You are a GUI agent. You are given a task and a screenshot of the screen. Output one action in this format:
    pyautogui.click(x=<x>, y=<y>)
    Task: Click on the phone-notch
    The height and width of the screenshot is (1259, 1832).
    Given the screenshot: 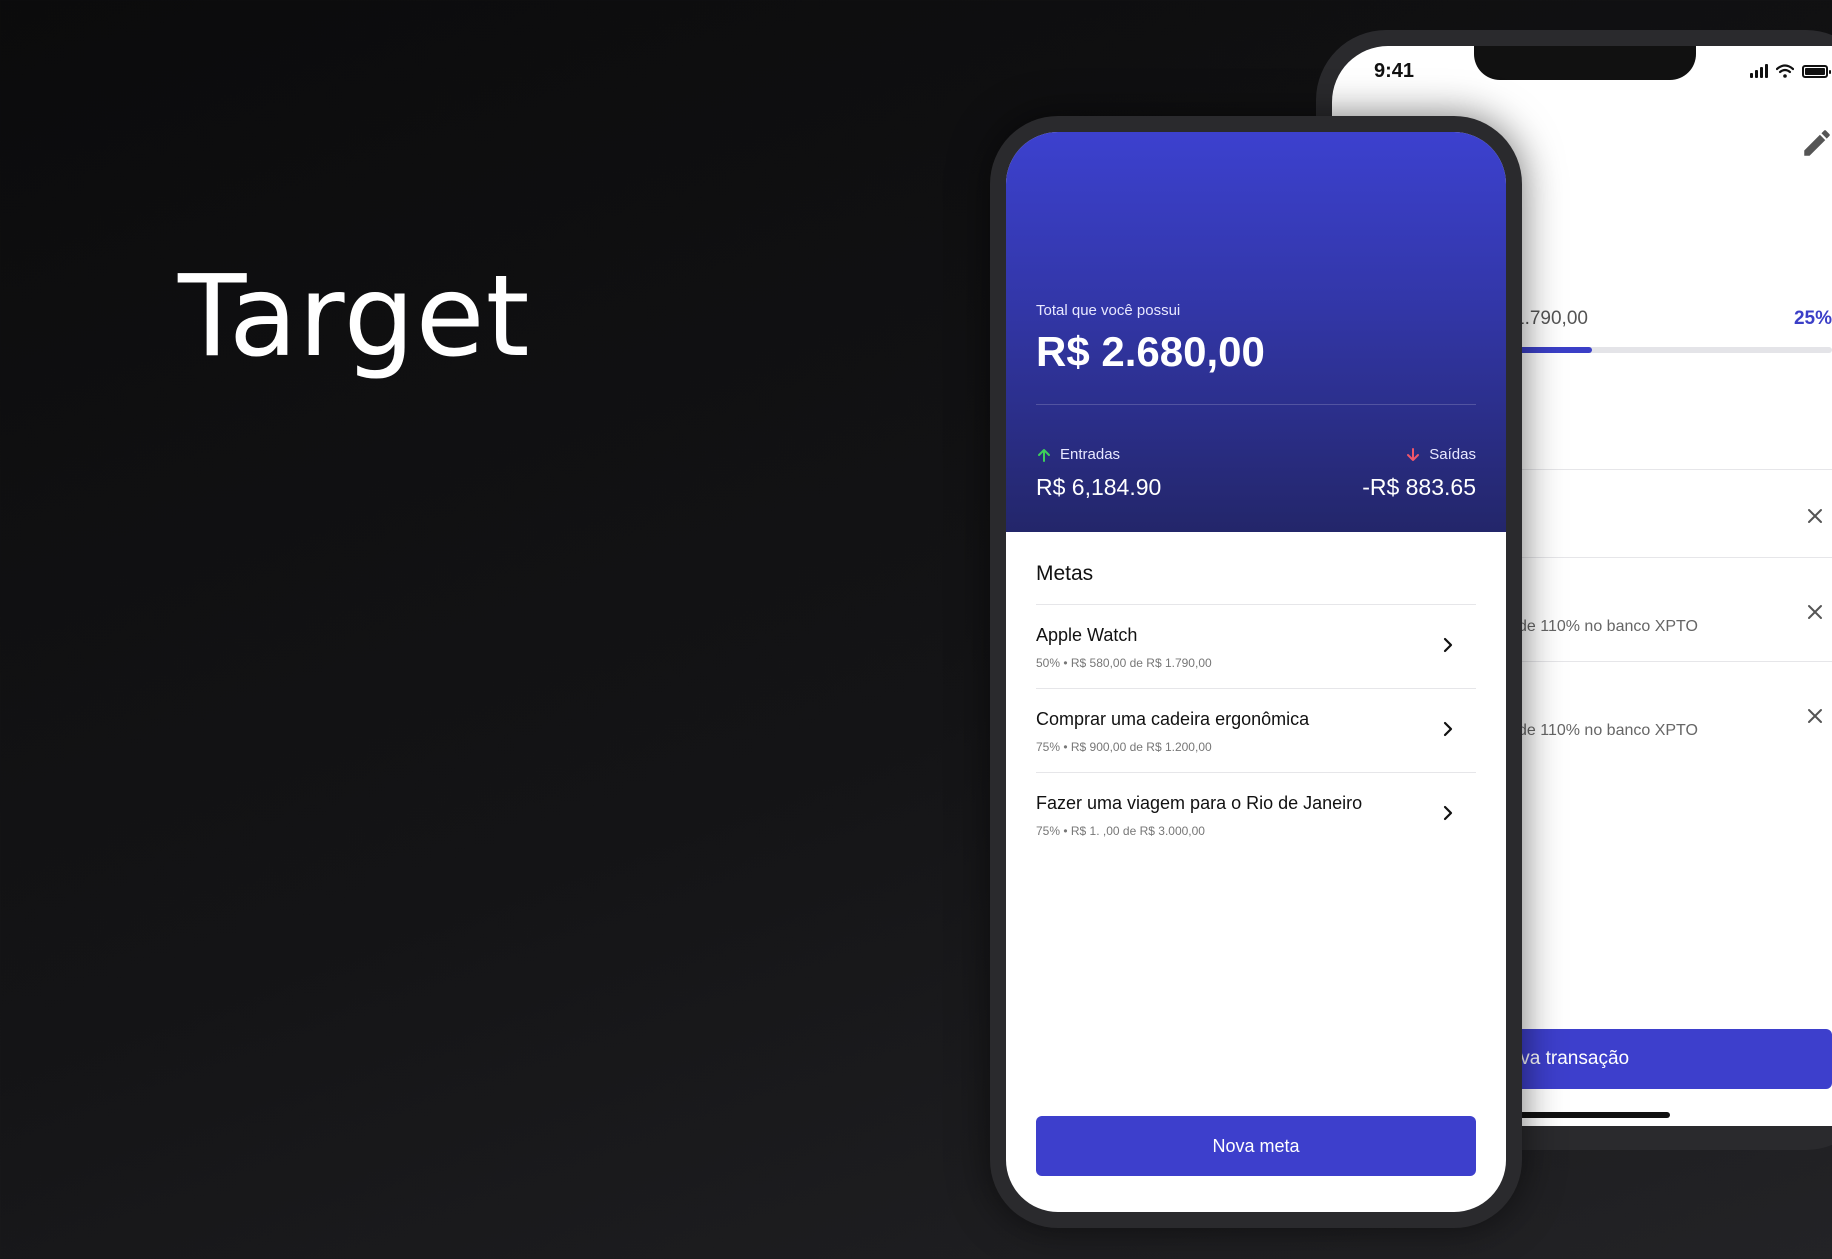 What is the action you would take?
    pyautogui.click(x=1585, y=63)
    